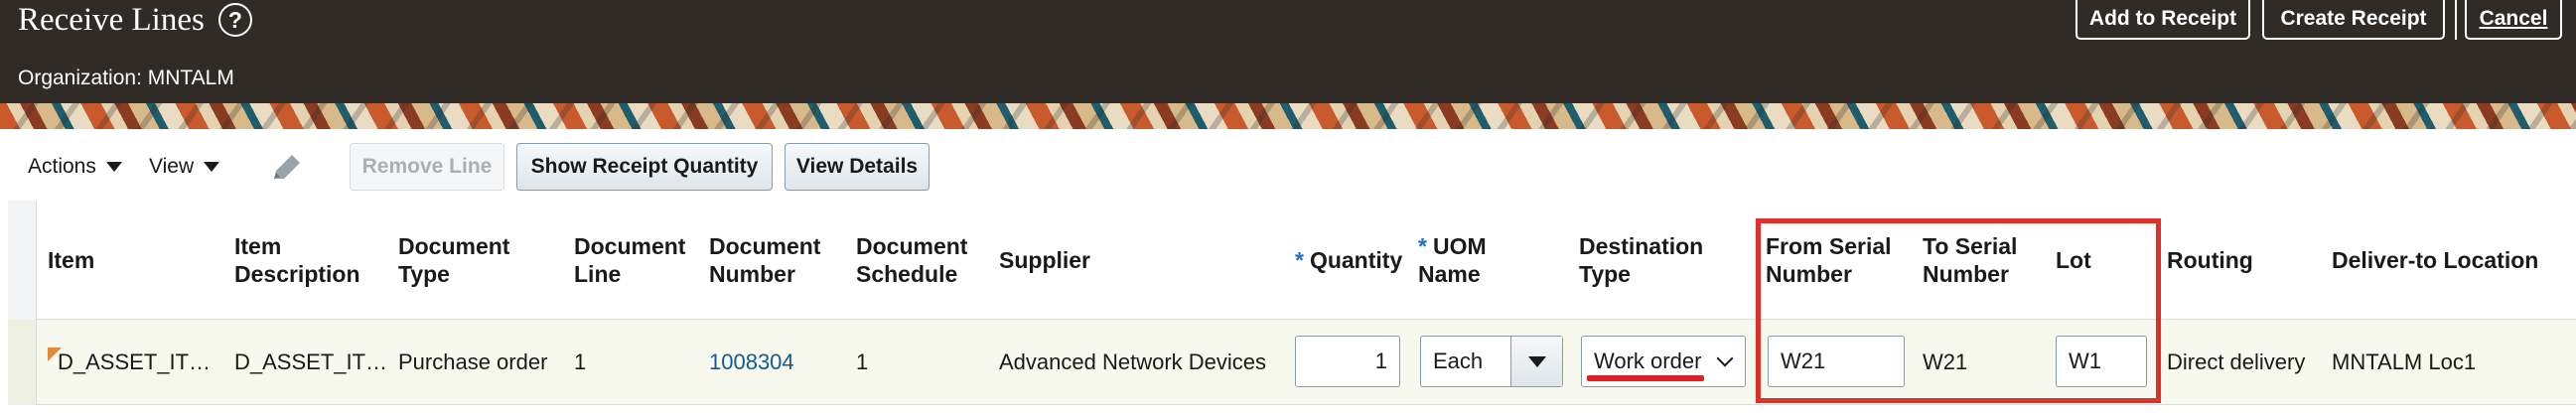 This screenshot has width=2576, height=417. I want to click on actions-menu: Actions, so click(75, 167).